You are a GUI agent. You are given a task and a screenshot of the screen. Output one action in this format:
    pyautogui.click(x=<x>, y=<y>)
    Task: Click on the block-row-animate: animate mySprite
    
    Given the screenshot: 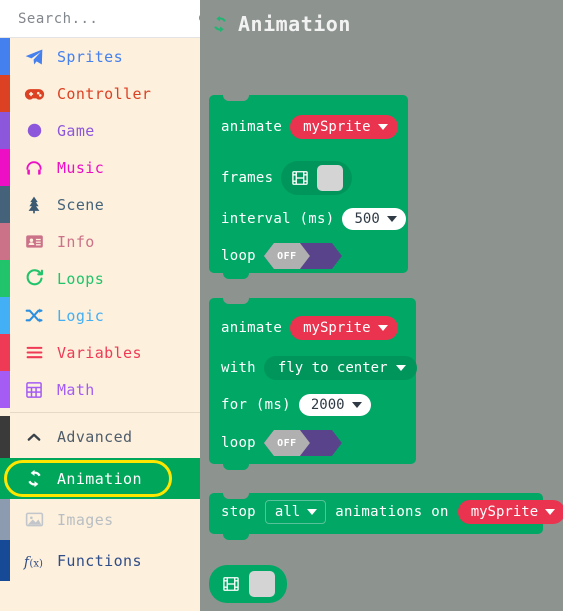 What is the action you would take?
    pyautogui.click(x=309, y=127)
    